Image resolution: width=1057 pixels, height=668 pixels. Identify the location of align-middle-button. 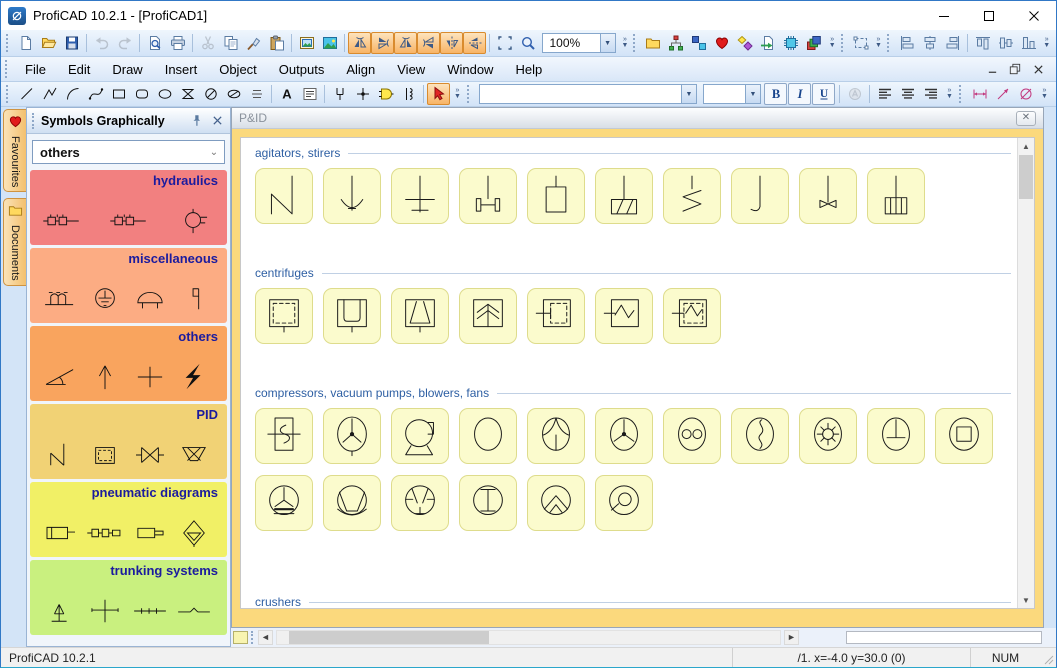
(1005, 43).